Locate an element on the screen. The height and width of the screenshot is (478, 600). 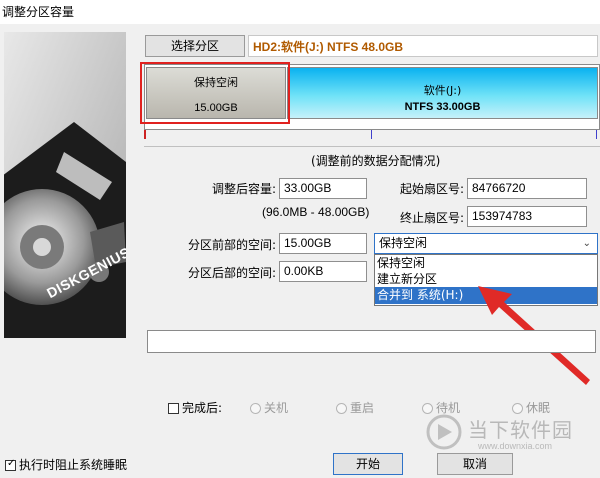
start-button: 开始 is located at coordinates (368, 464).